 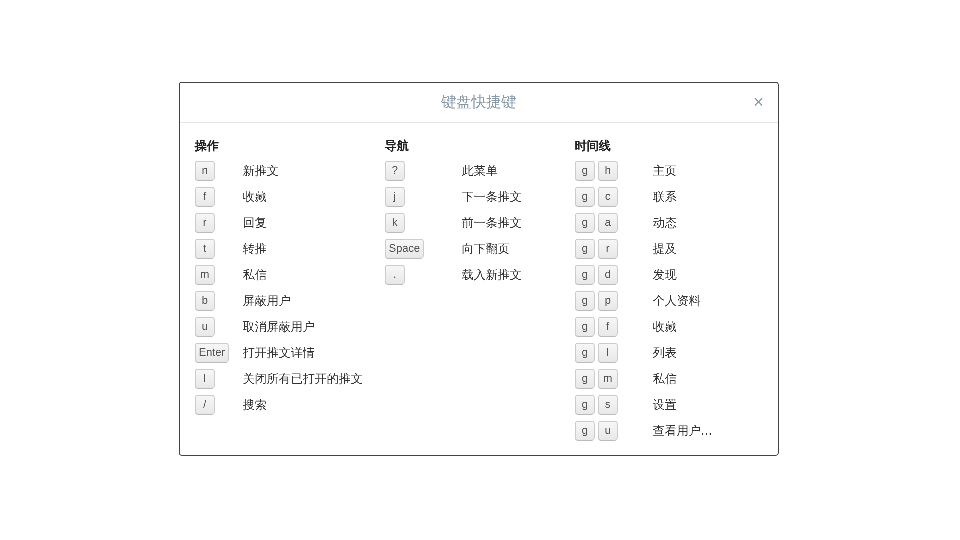 I want to click on shortcut-description: 动态, so click(x=665, y=223).